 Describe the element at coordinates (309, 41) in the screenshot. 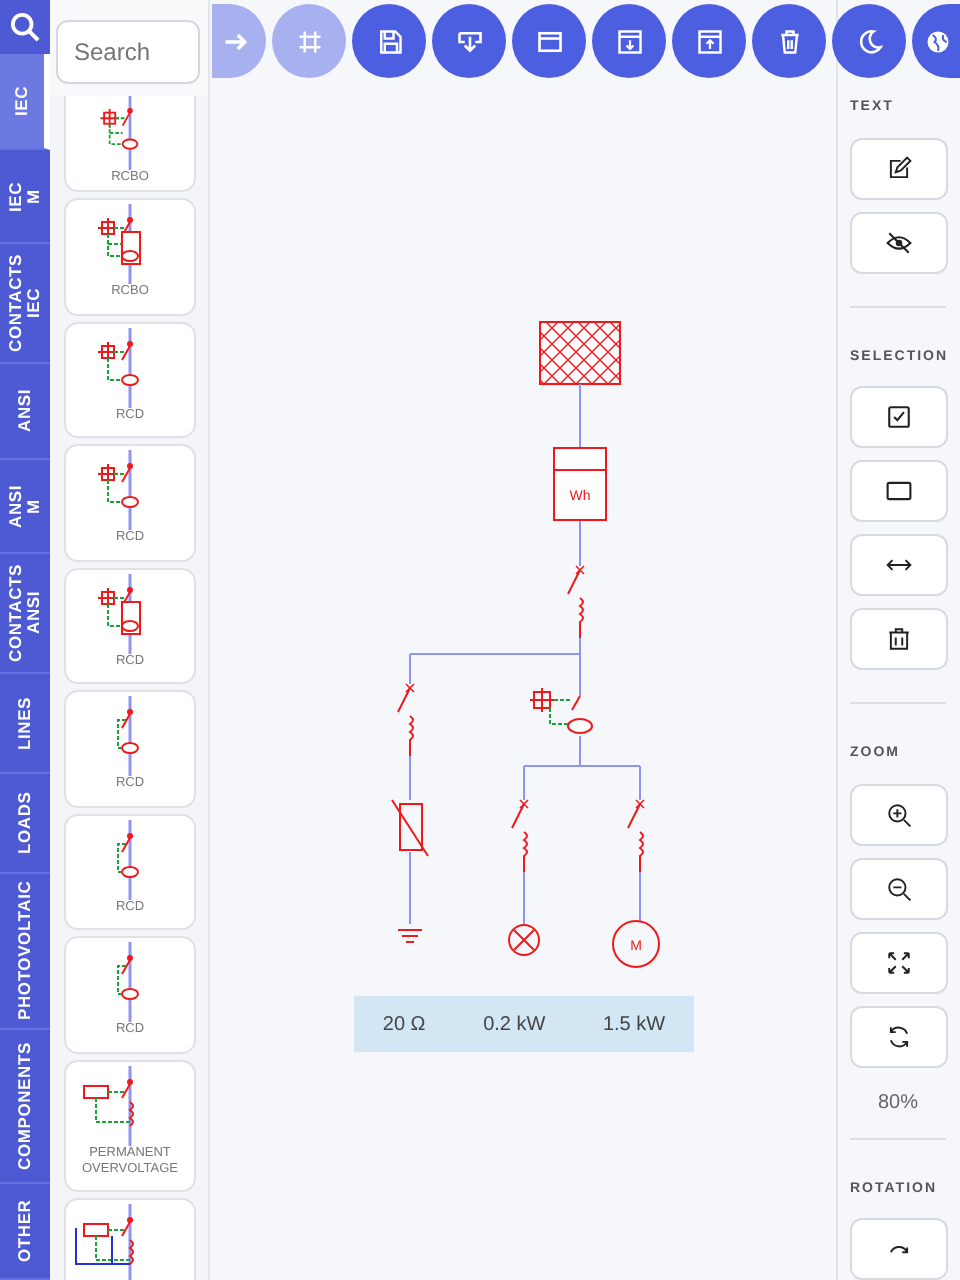

I see `grid-icon` at that location.